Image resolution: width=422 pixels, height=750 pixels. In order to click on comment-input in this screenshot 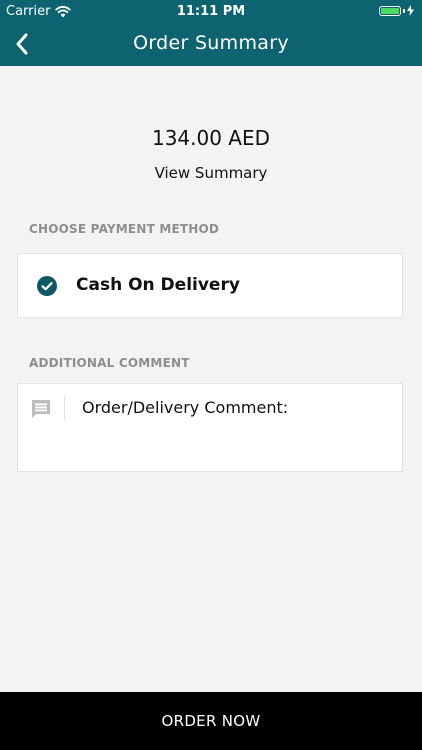, I will do `click(233, 427)`.